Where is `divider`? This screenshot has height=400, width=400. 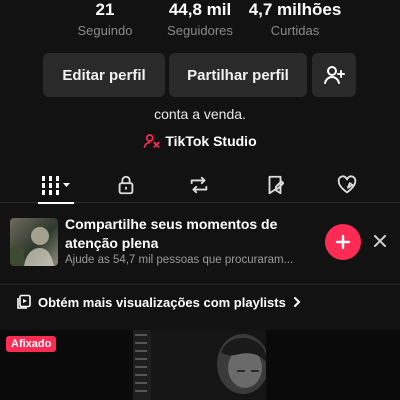 divider is located at coordinates (200, 284).